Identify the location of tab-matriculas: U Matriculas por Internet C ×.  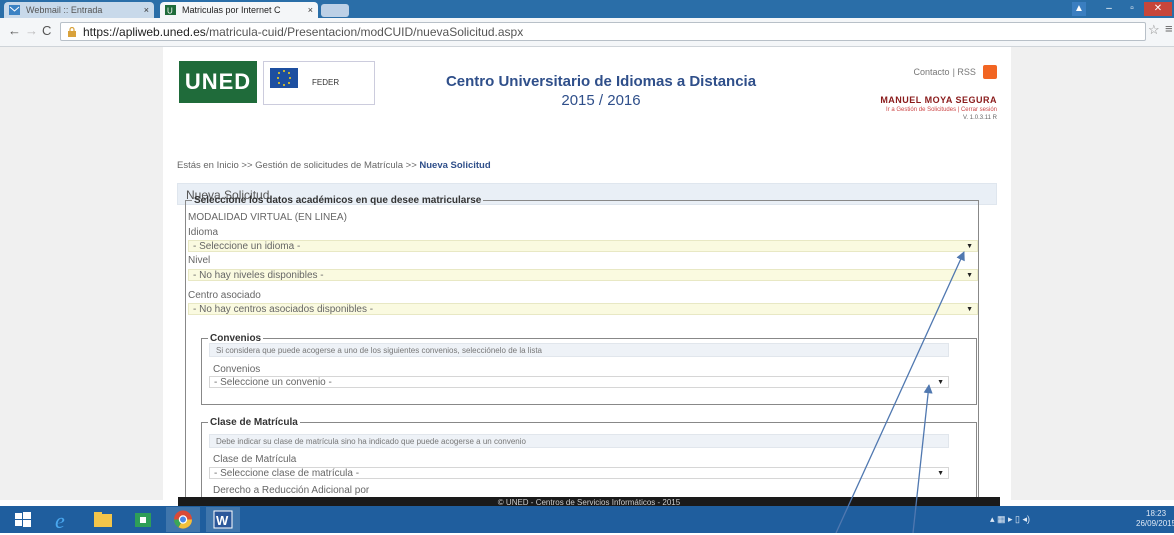
(239, 10).